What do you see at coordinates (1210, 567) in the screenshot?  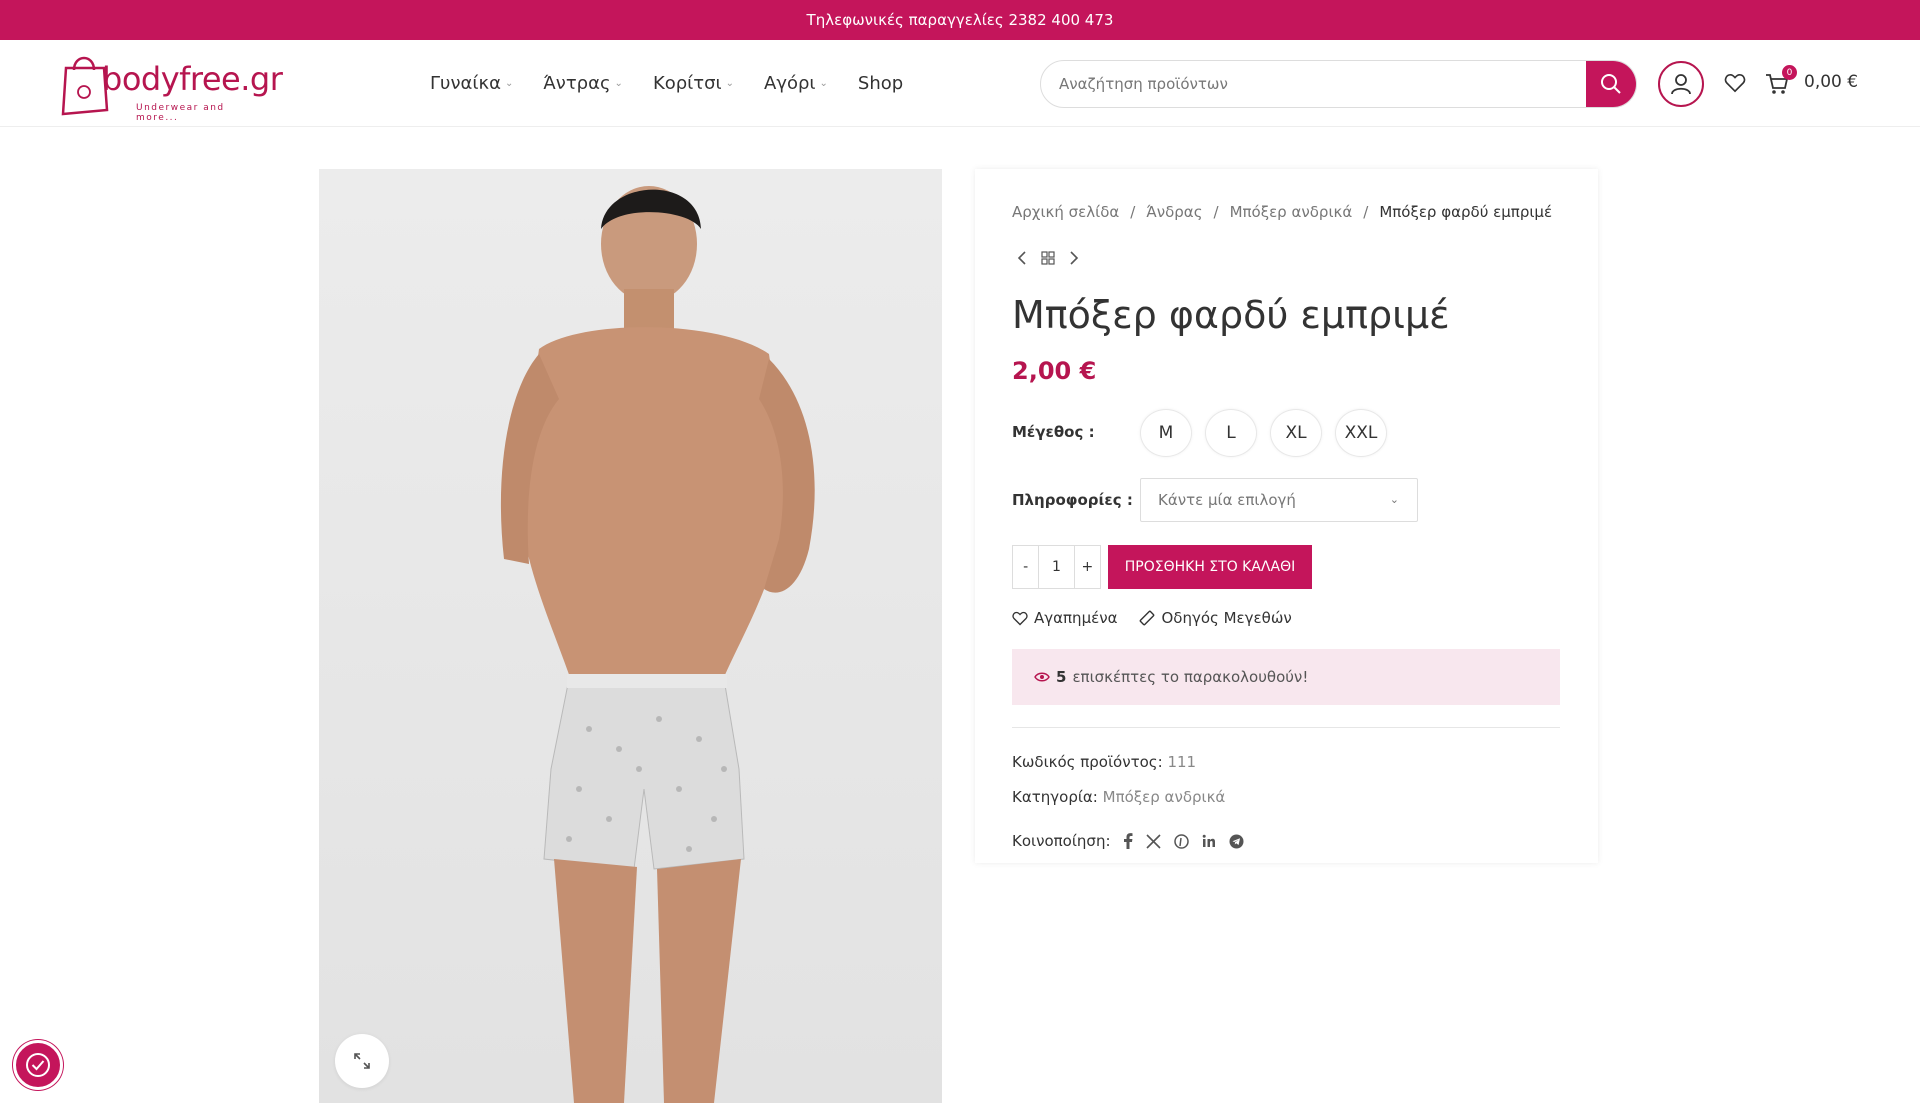 I see `add-to-cart-button: ΠΡΟΣΘΗΚΗ ΣΤΟ ΚΑΛΑΘΙ` at bounding box center [1210, 567].